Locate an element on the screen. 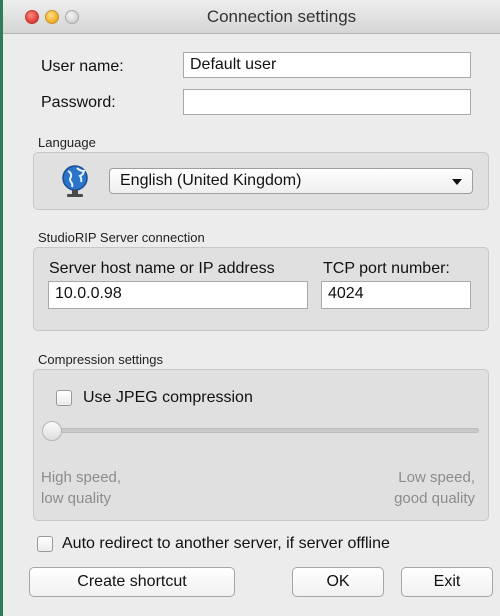 The image size is (500, 616). exit-button: Exit is located at coordinates (447, 582).